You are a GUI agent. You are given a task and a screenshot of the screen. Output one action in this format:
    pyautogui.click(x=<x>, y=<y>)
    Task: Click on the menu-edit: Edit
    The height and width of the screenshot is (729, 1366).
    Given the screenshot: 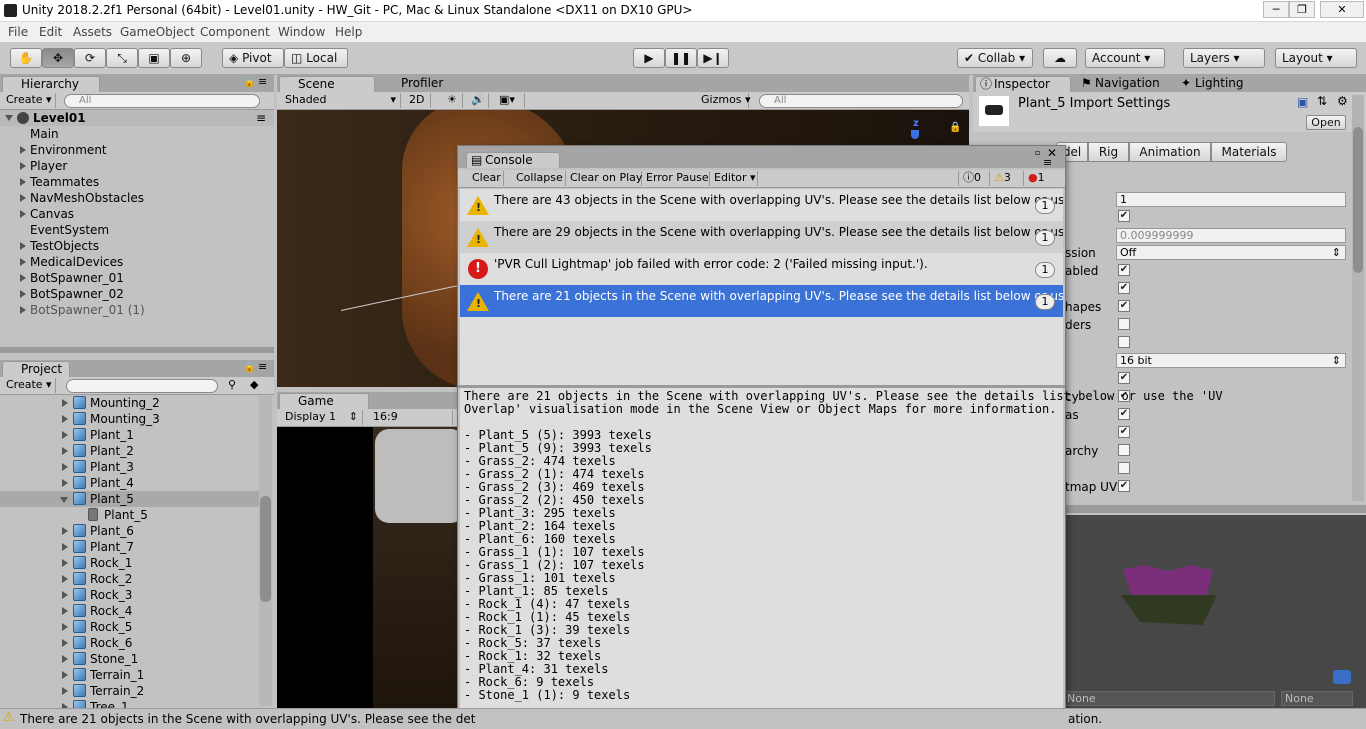 What is the action you would take?
    pyautogui.click(x=50, y=32)
    